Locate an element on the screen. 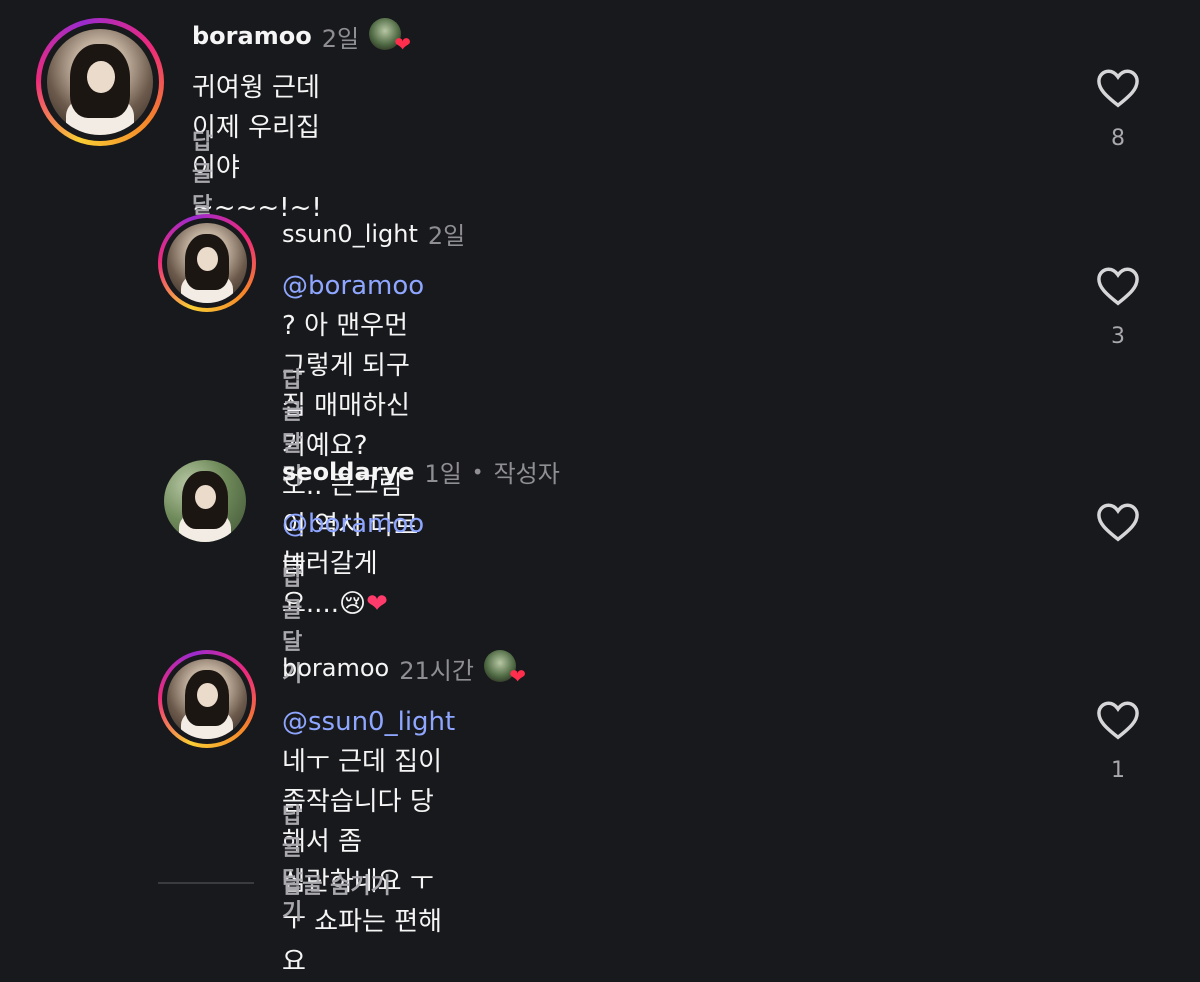 The height and width of the screenshot is (982, 1200). hide-replies-button: 답글 숨기기 is located at coordinates (336, 884).